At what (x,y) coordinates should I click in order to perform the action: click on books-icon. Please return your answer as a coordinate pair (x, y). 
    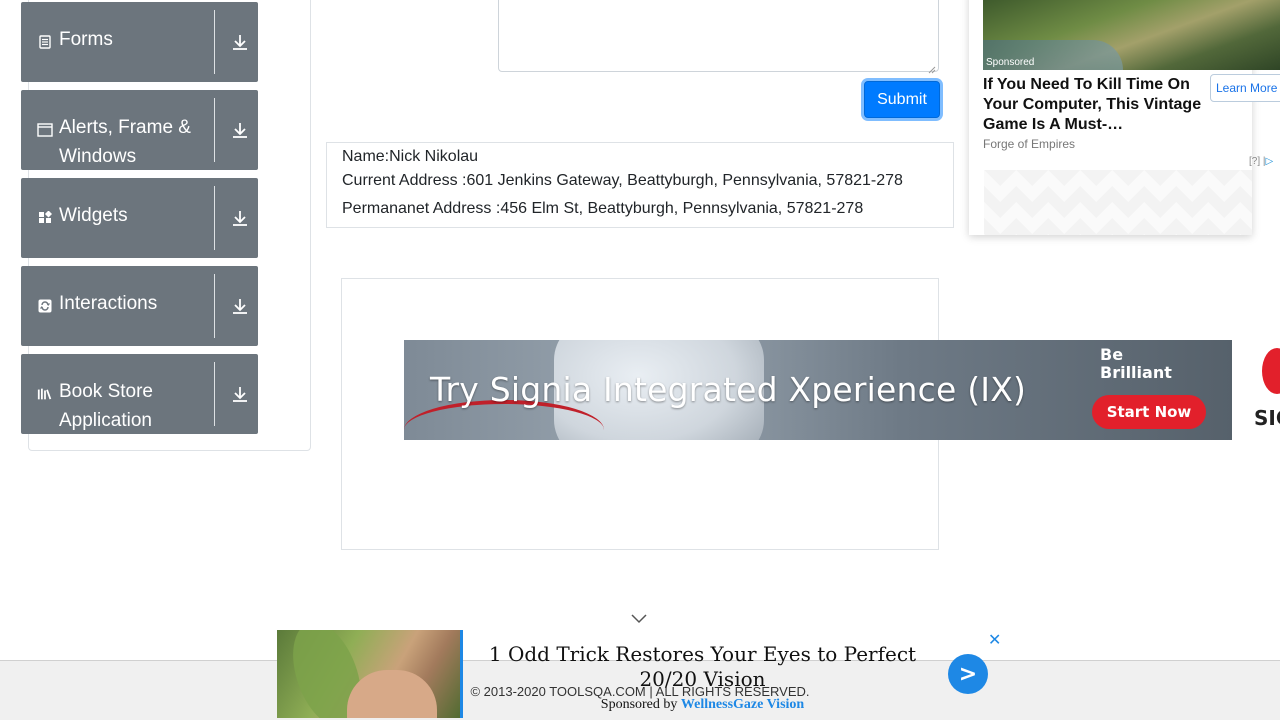
    Looking at the image, I should click on (45, 394).